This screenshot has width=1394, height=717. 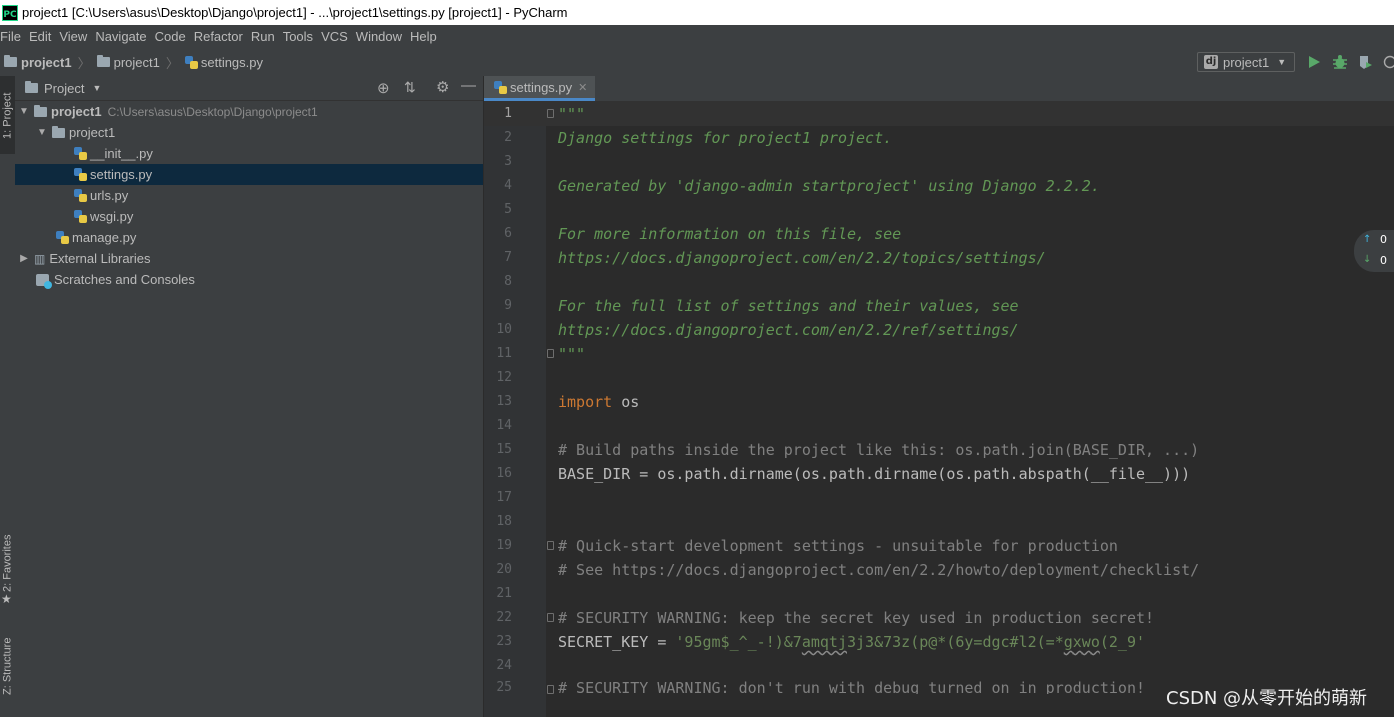 I want to click on run-configuration-label: project1, so click(x=1246, y=62).